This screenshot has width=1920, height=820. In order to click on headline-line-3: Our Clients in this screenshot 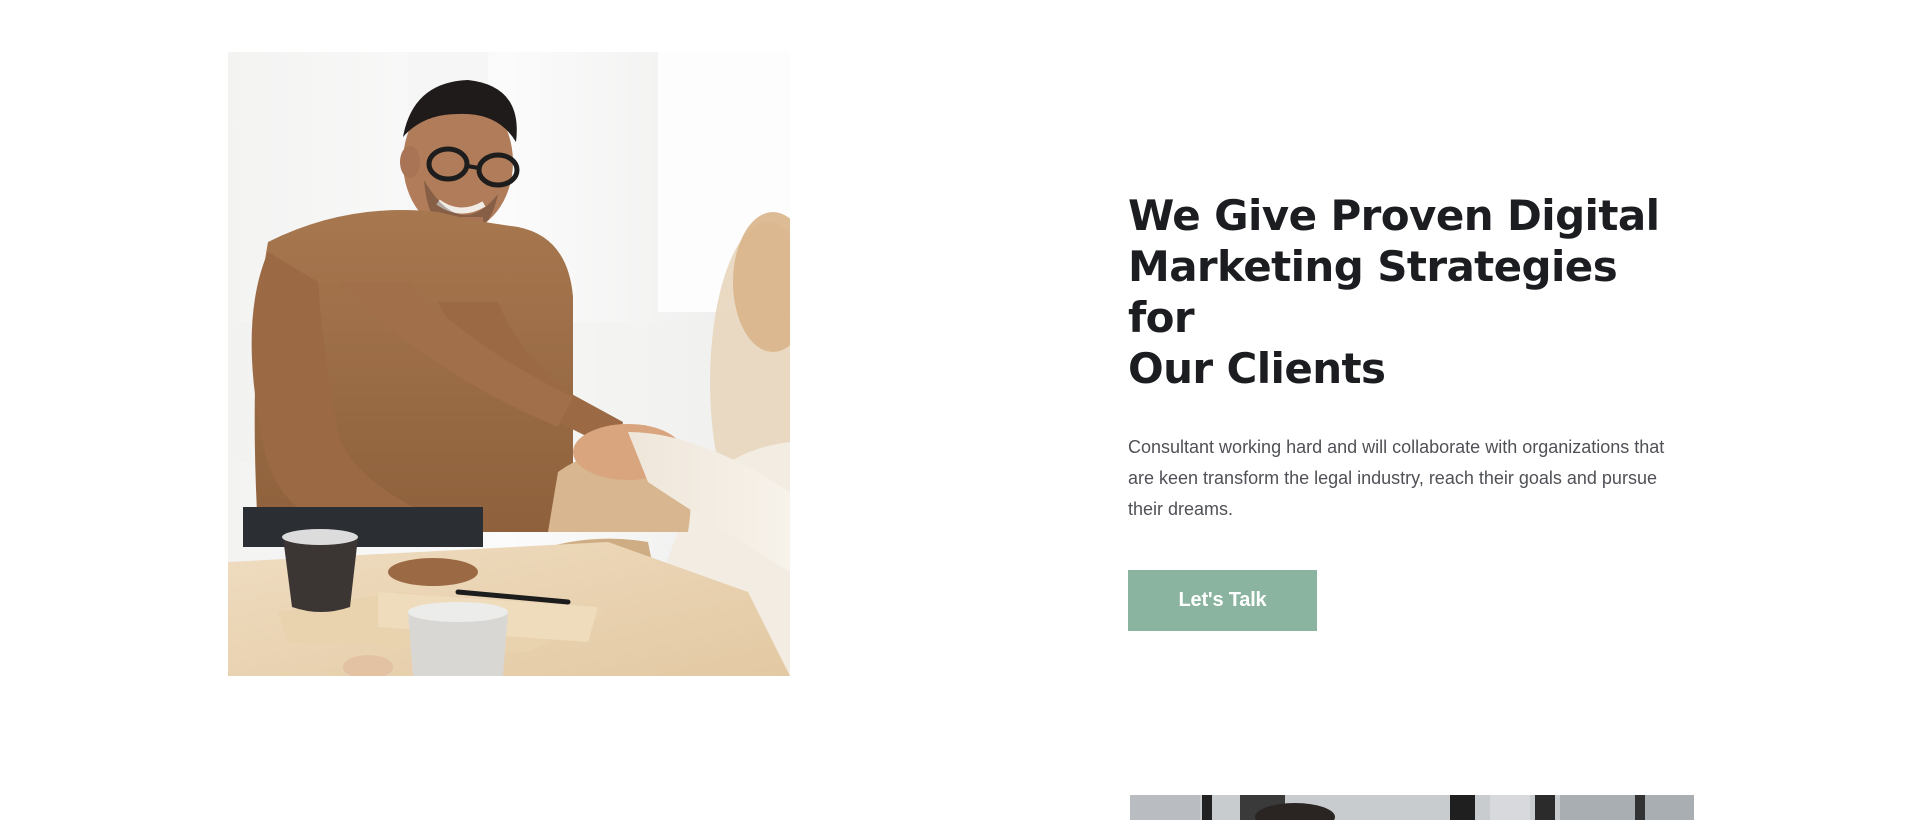, I will do `click(1257, 368)`.